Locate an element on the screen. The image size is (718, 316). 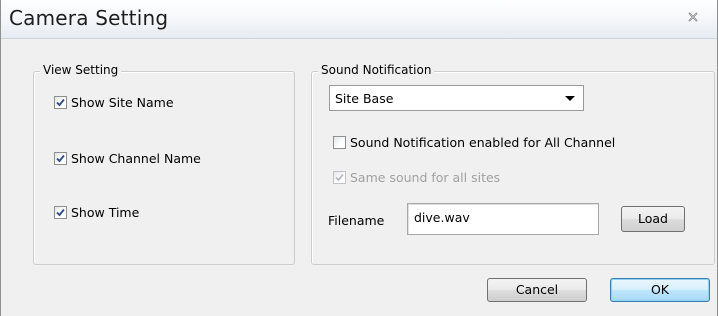
view-setting-legend: View Setting is located at coordinates (81, 70).